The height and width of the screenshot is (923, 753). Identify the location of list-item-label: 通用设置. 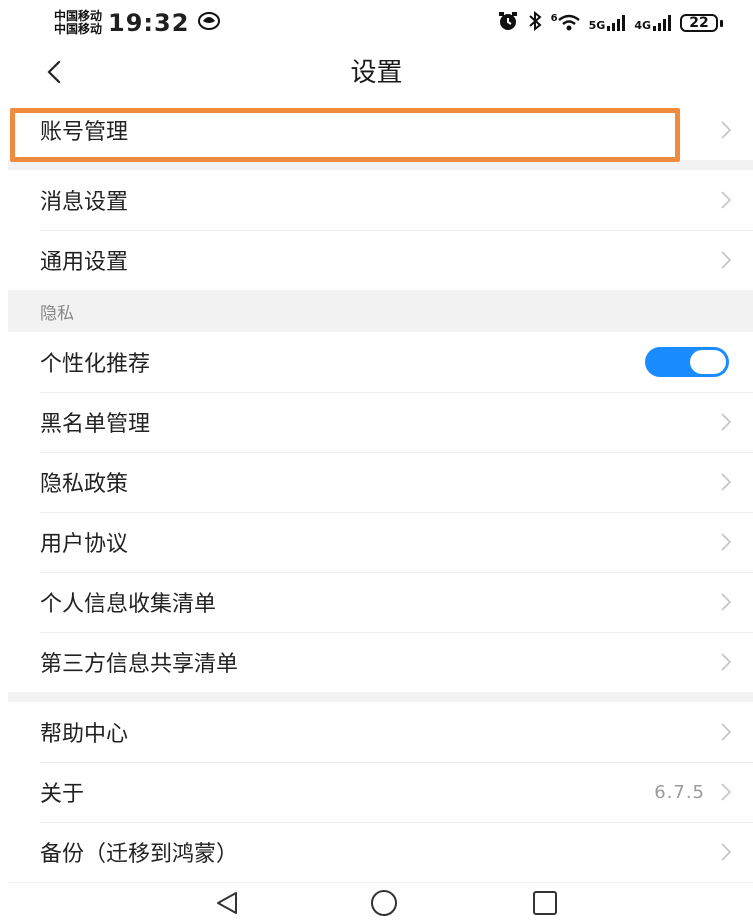
(84, 262).